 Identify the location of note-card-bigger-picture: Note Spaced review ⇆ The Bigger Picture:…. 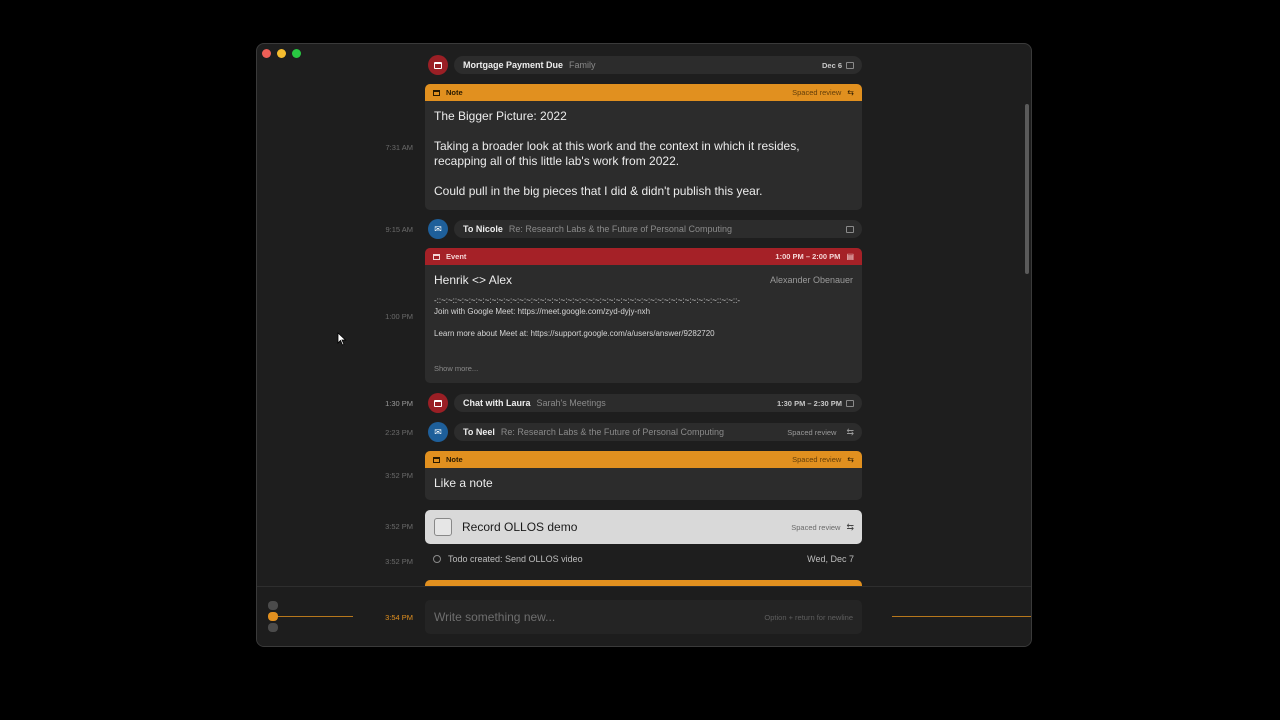
(643, 147).